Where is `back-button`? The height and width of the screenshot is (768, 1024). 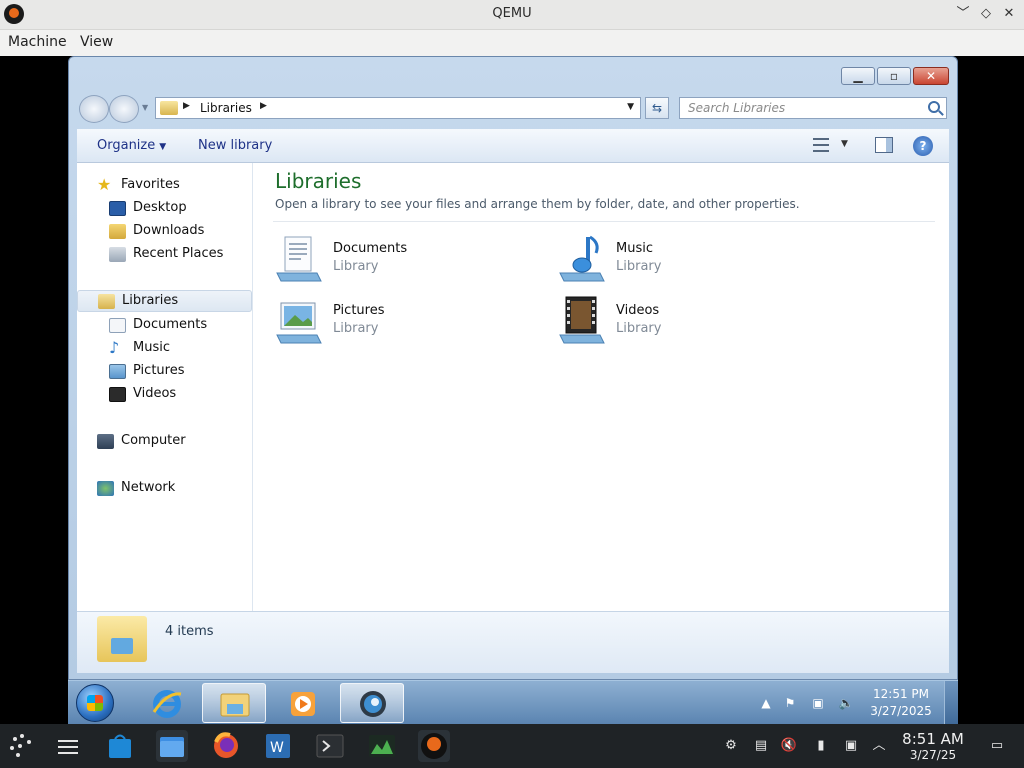
back-button is located at coordinates (94, 109).